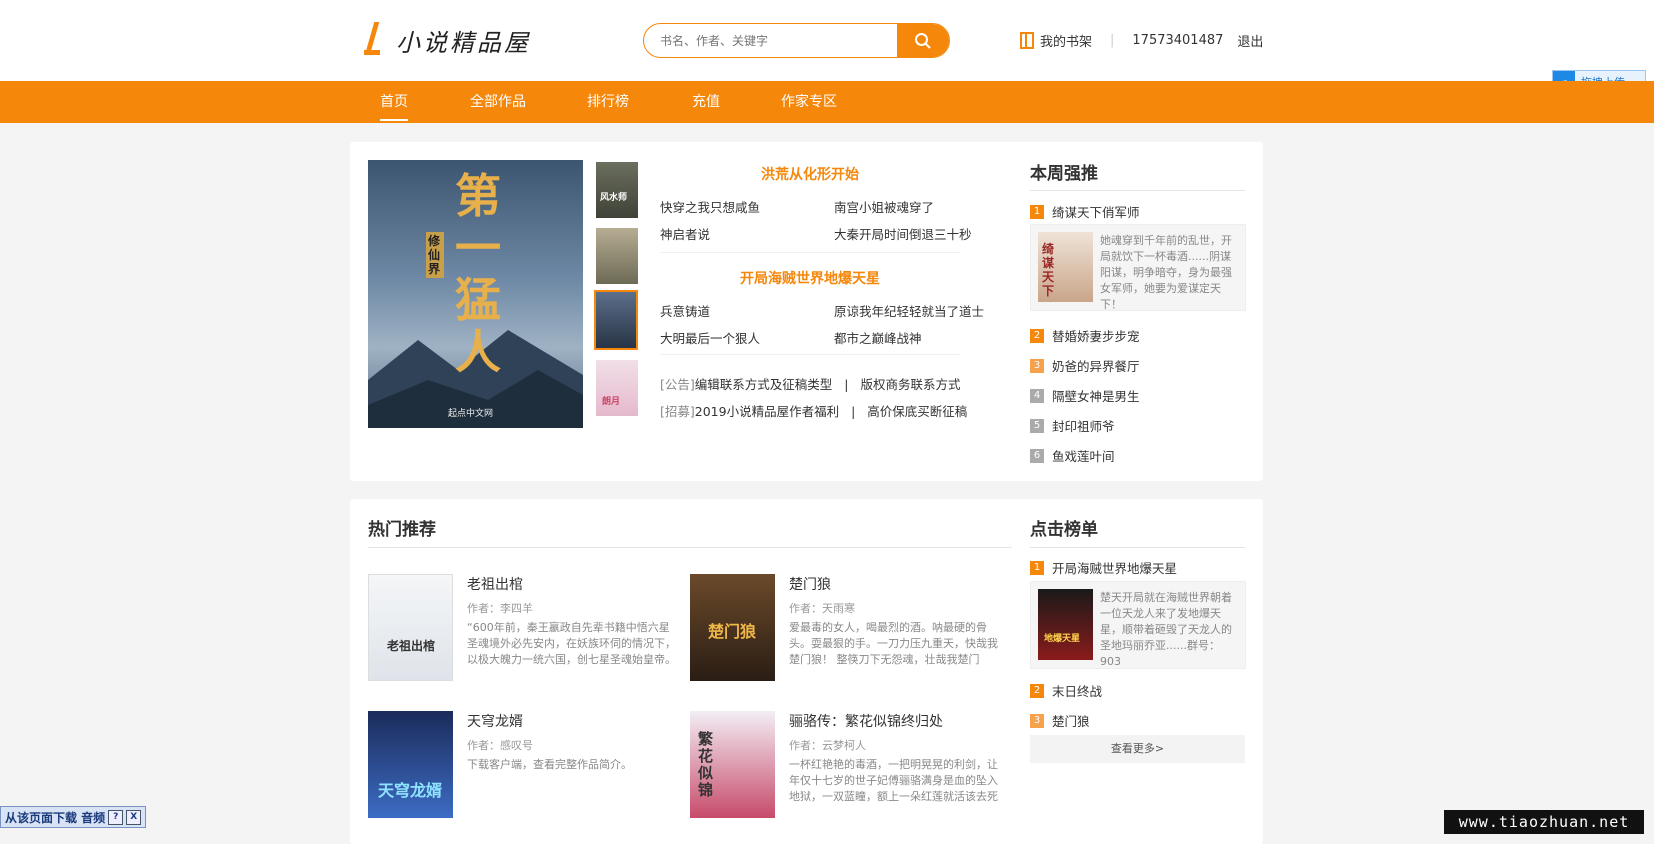  Describe the element at coordinates (685, 233) in the screenshot. I see `featured-link: 神启者说` at that location.